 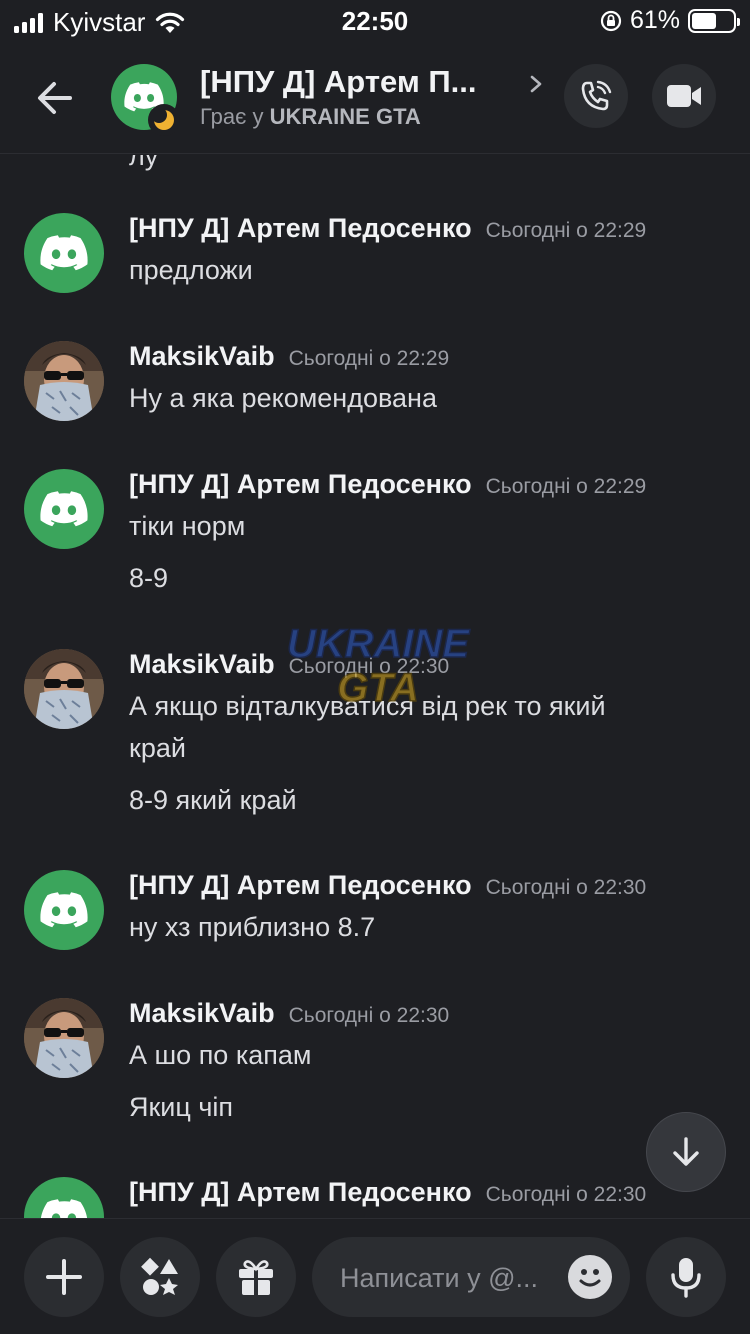 I want to click on video-camera-icon, so click(x=684, y=96).